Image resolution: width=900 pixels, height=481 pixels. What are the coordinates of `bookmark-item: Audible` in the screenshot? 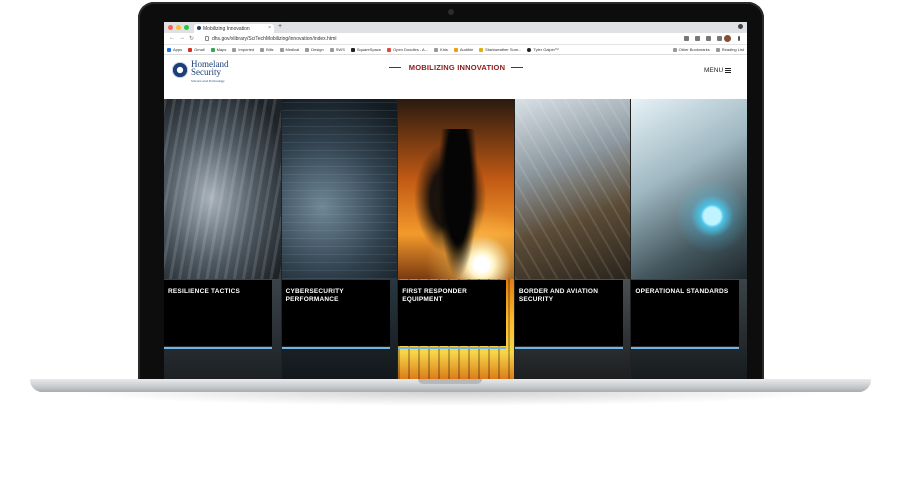 It's located at (463, 49).